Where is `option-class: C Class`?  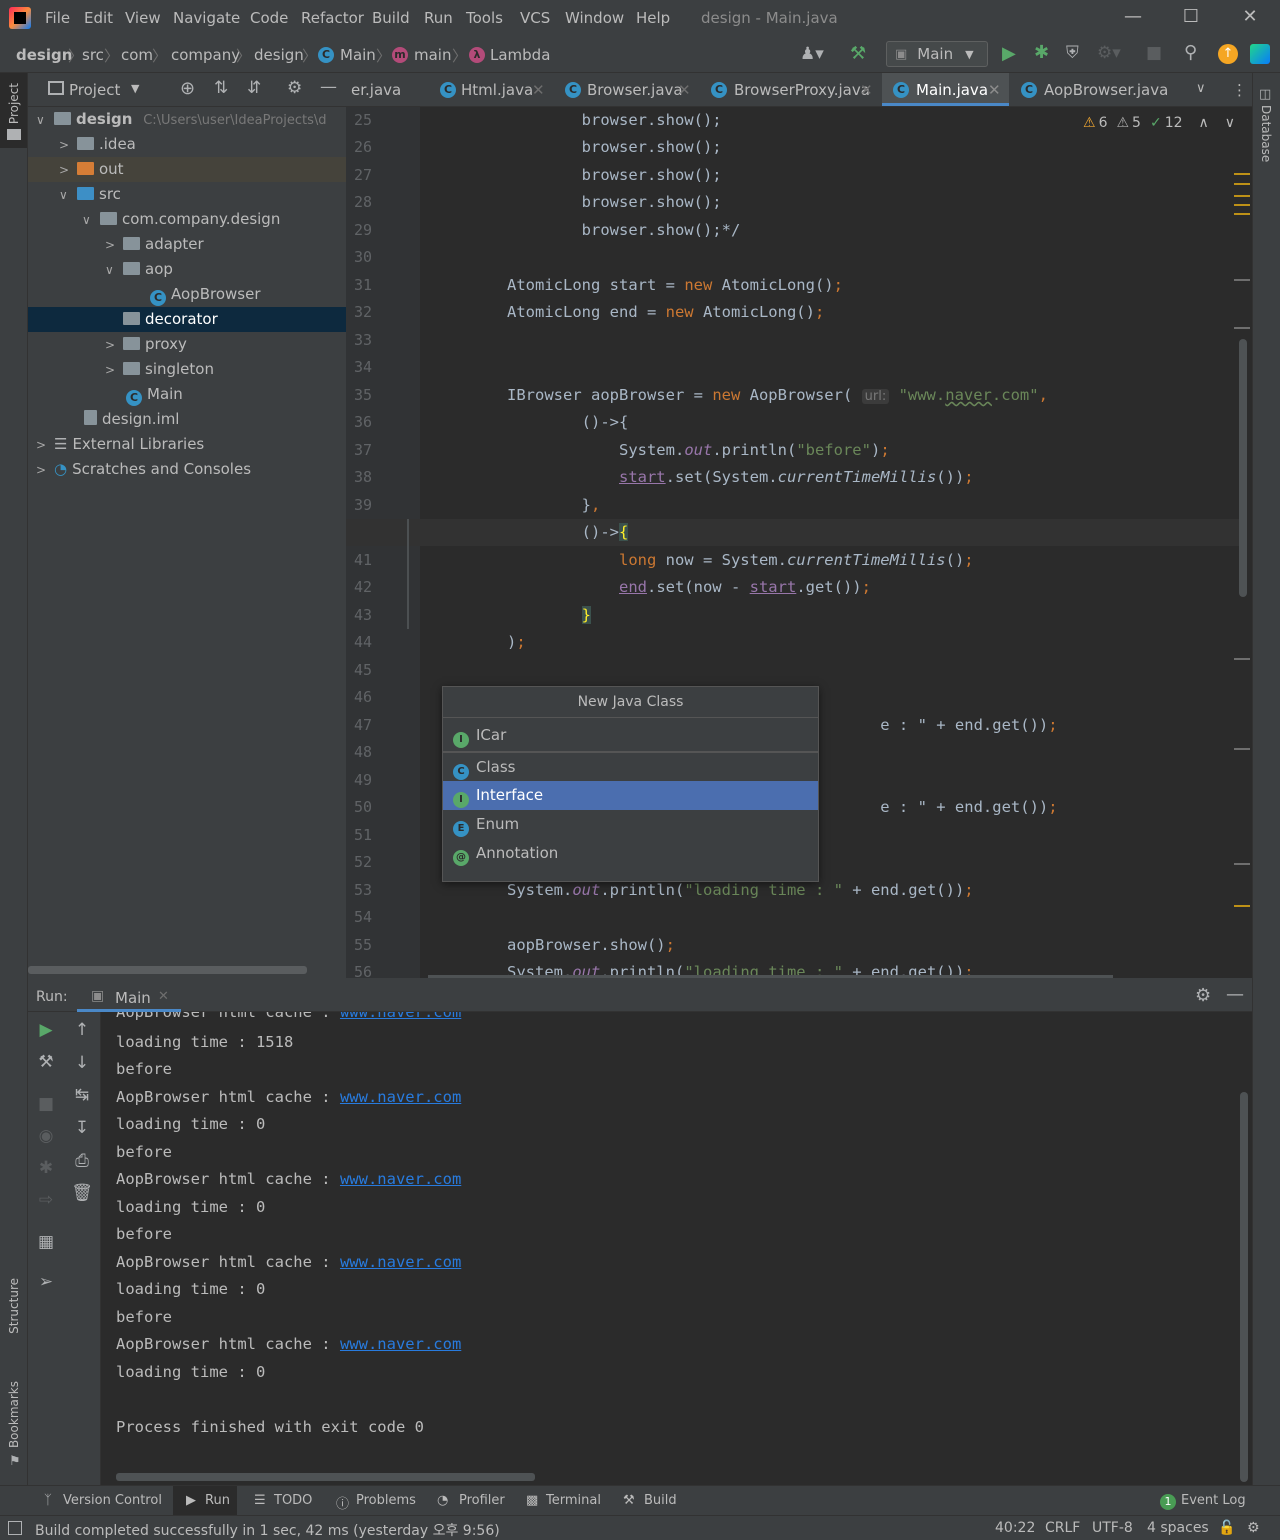 option-class: C Class is located at coordinates (630, 766).